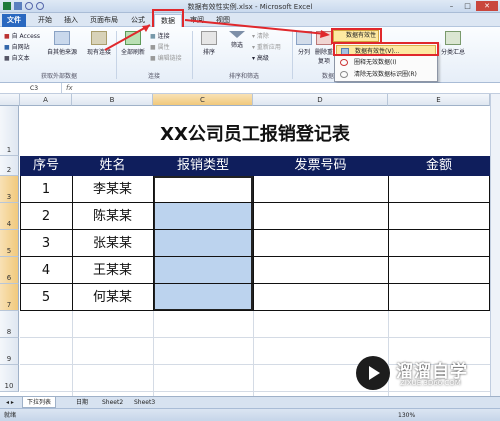  I want to click on header-cell-name: 姓名, so click(112, 166).